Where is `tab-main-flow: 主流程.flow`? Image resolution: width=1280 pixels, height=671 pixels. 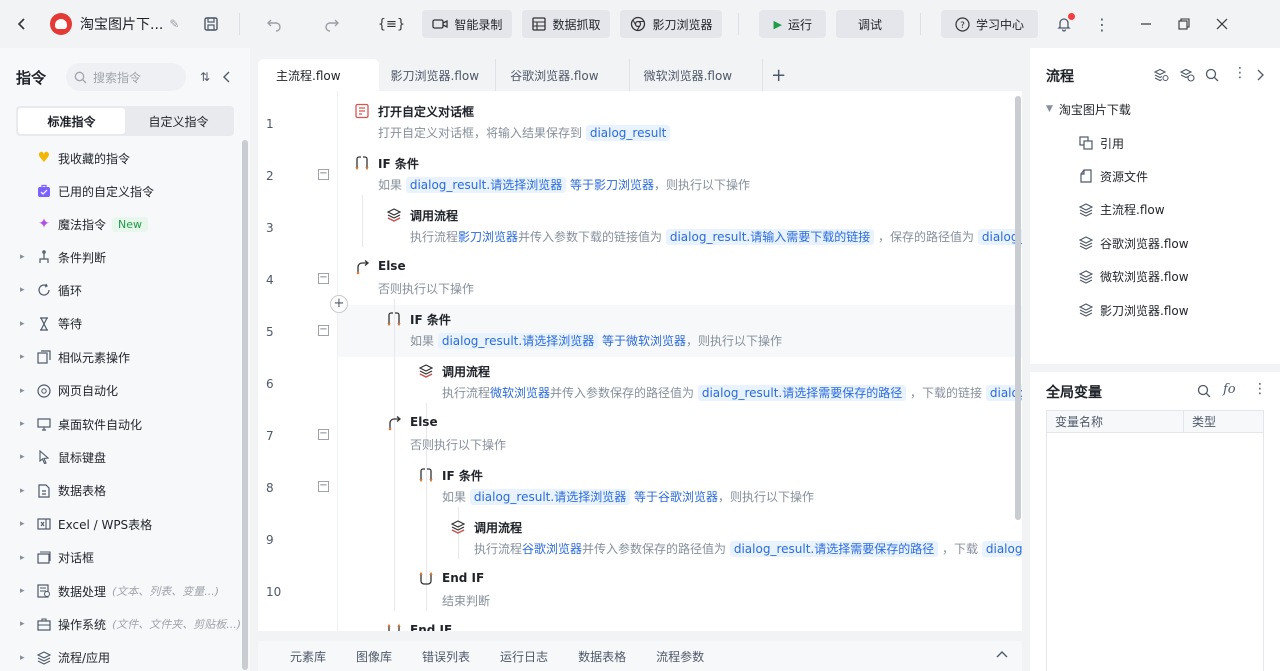
tab-main-flow: 主流程.flow is located at coordinates (318, 75).